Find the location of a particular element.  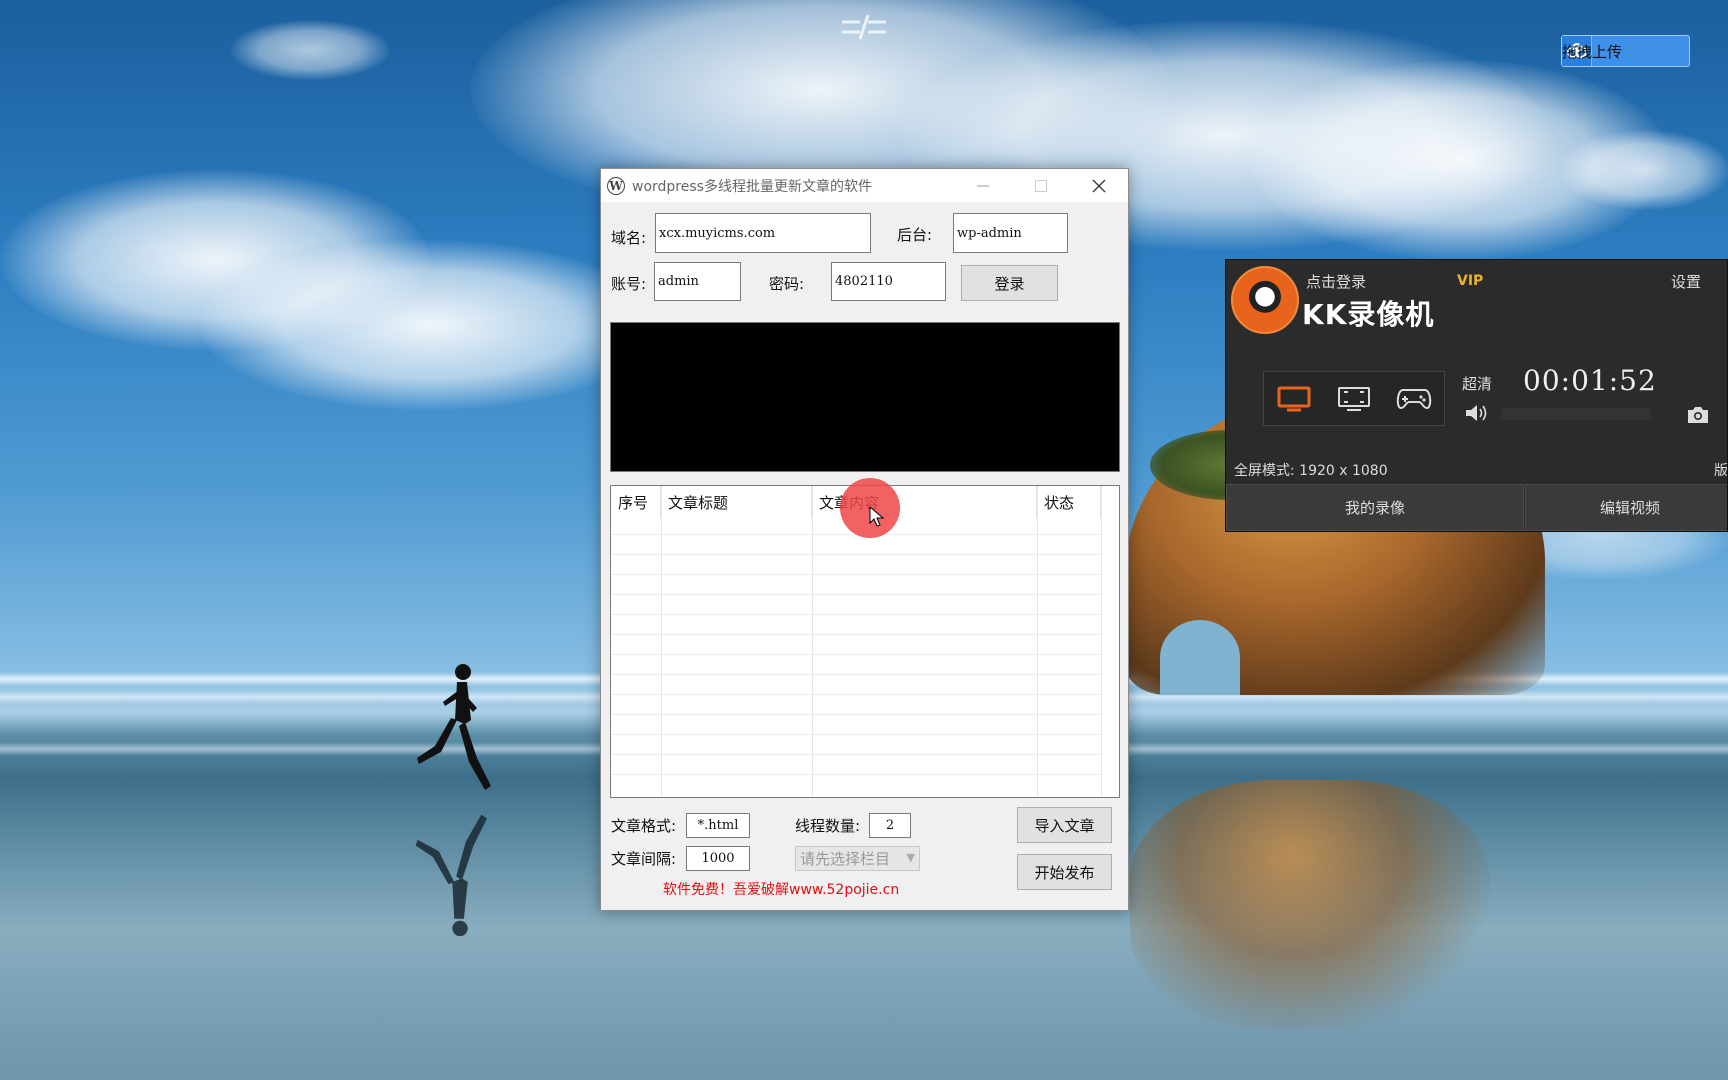

domain-label: 域名: is located at coordinates (629, 238).